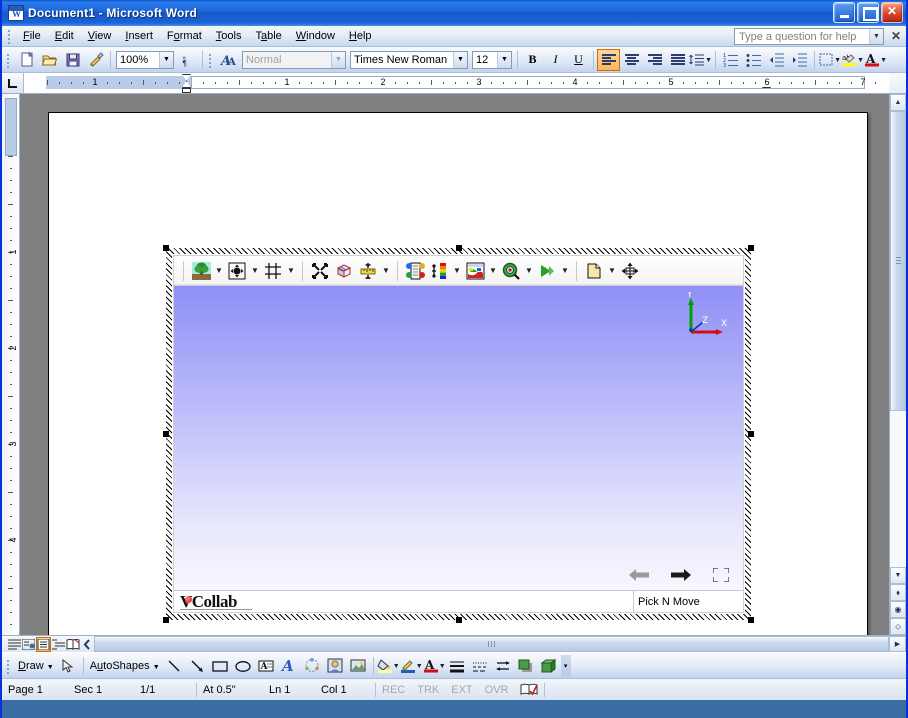 Image resolution: width=908 pixels, height=718 pixels. I want to click on styles-and-formatting-button: AA, so click(228, 60).